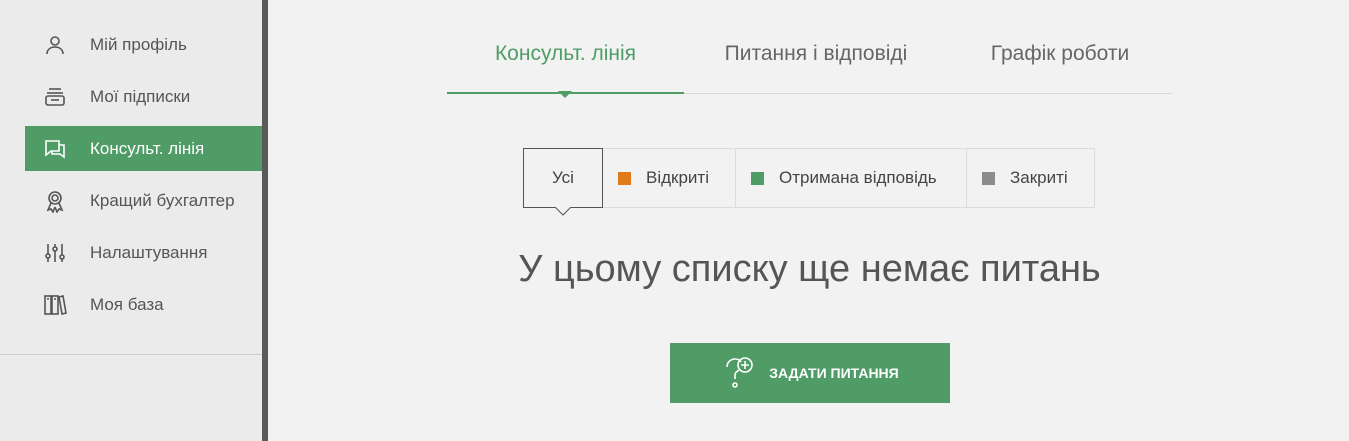 This screenshot has width=1349, height=441. What do you see at coordinates (816, 53) in the screenshot?
I see `tab-label: Питання і відповіді` at bounding box center [816, 53].